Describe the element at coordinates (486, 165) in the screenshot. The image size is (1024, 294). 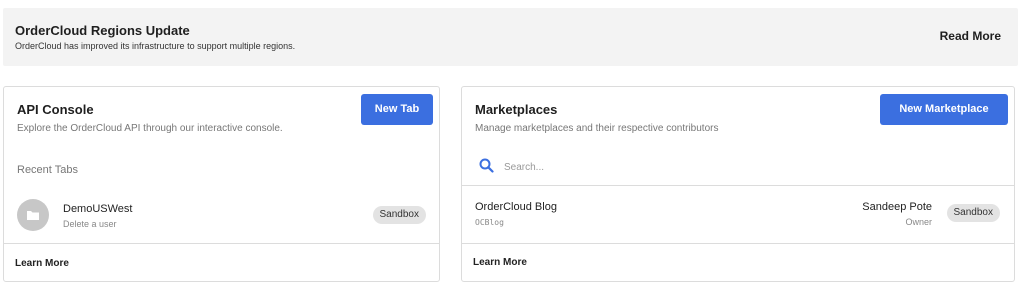
I see `search-icon` at that location.